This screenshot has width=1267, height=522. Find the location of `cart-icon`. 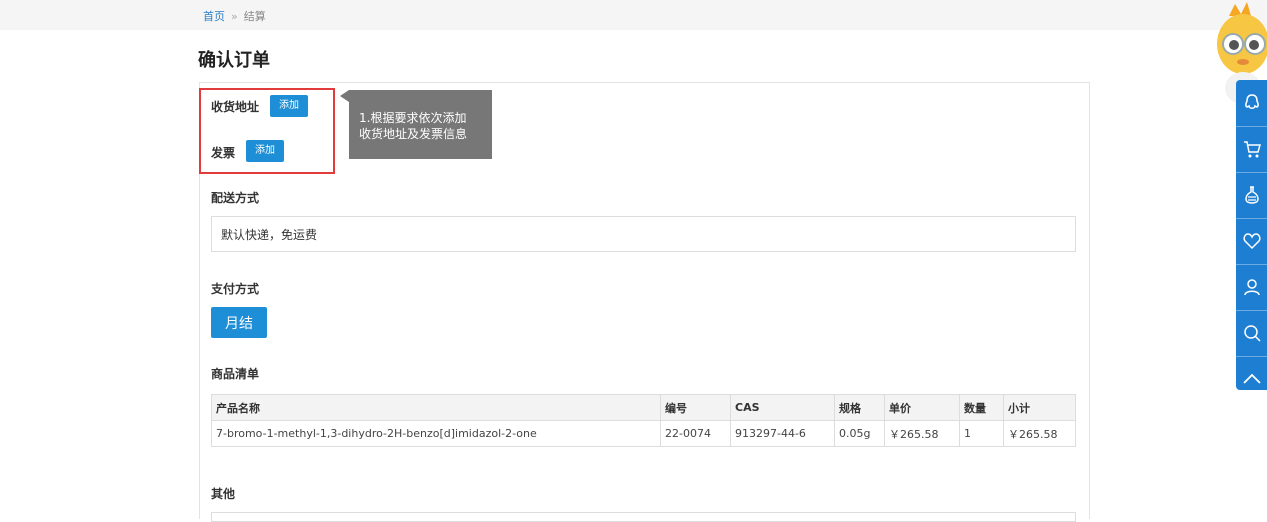

cart-icon is located at coordinates (1252, 149).